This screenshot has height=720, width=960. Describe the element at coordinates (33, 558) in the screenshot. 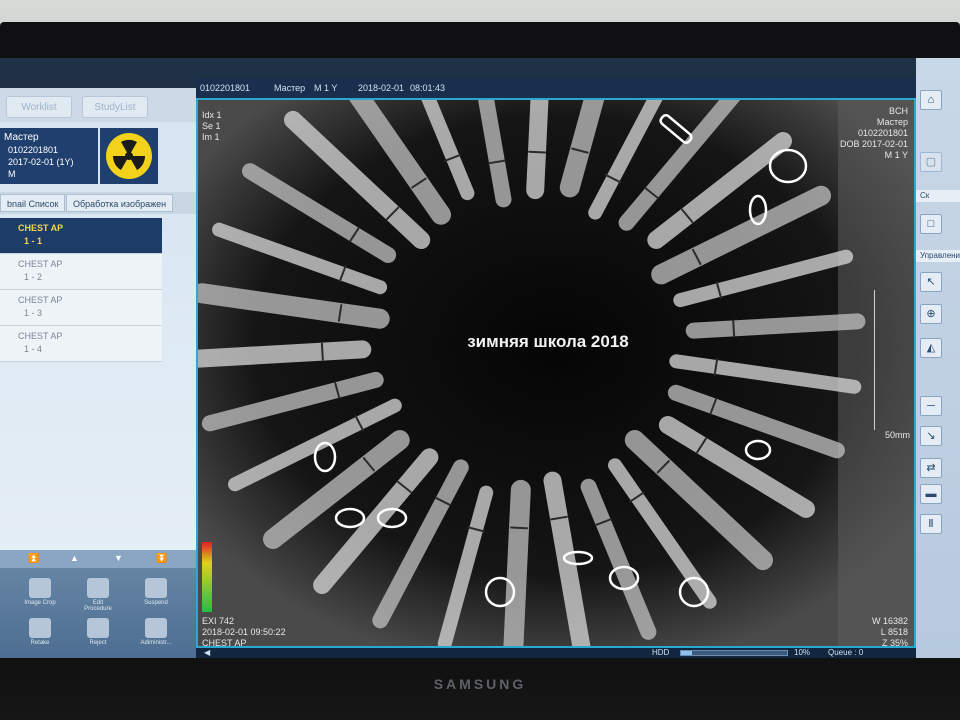

I see `scroll-top-icon: ⏫` at that location.